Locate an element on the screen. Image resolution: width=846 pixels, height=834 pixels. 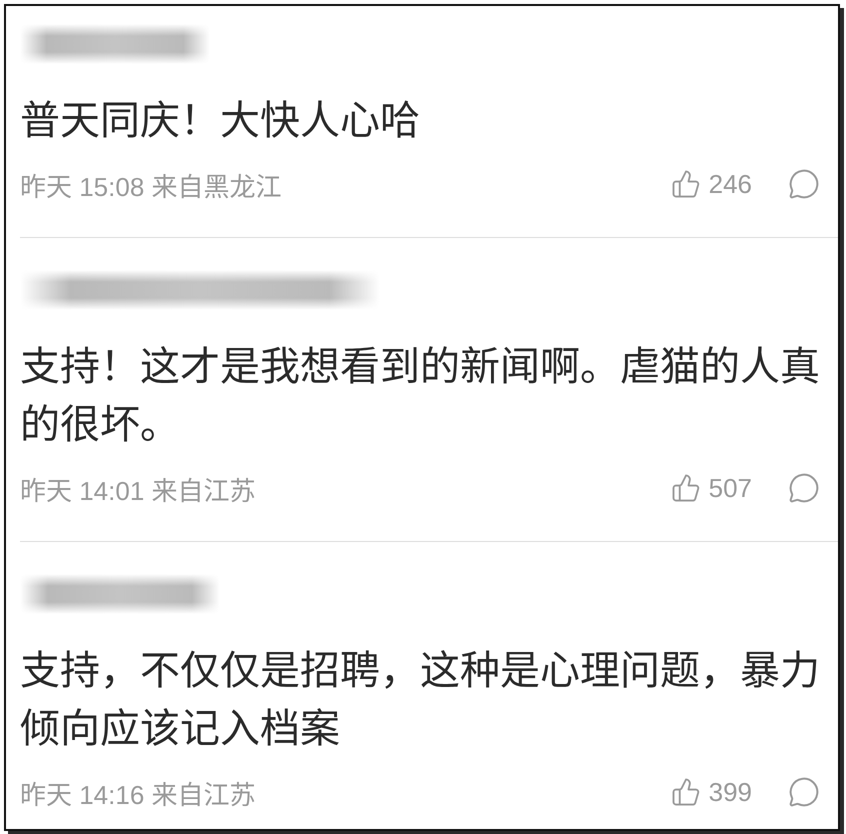
like-button: 246 is located at coordinates (711, 184).